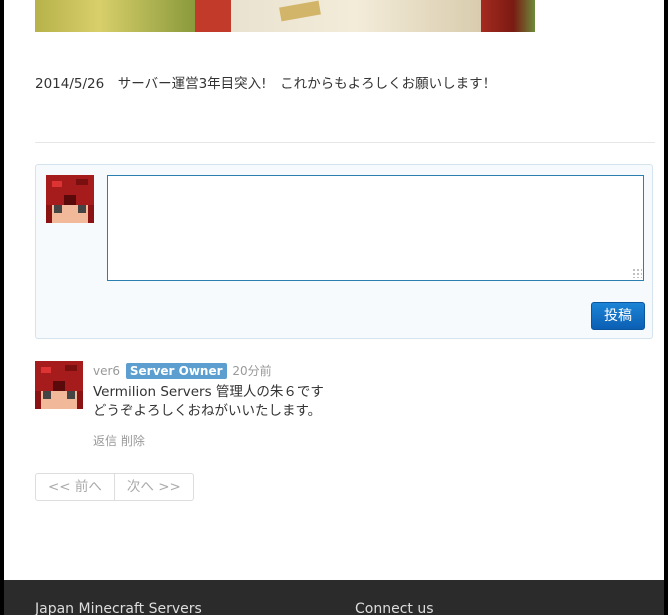 The image size is (668, 615). I want to click on post-button: 投稿, so click(618, 316).